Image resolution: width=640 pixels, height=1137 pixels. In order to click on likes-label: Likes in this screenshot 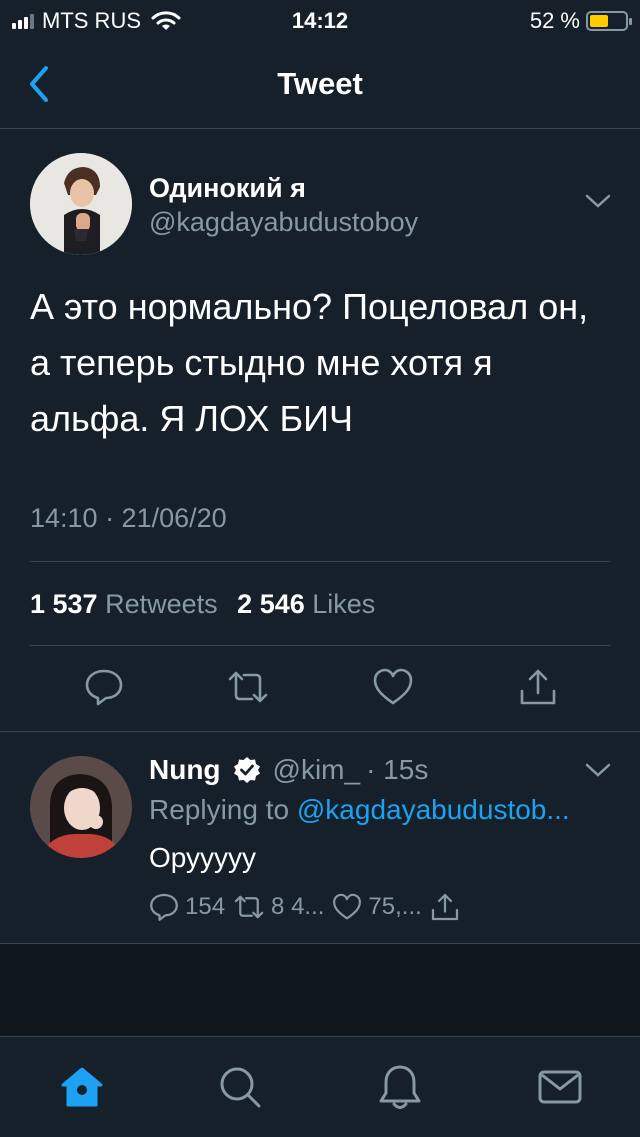, I will do `click(343, 604)`.